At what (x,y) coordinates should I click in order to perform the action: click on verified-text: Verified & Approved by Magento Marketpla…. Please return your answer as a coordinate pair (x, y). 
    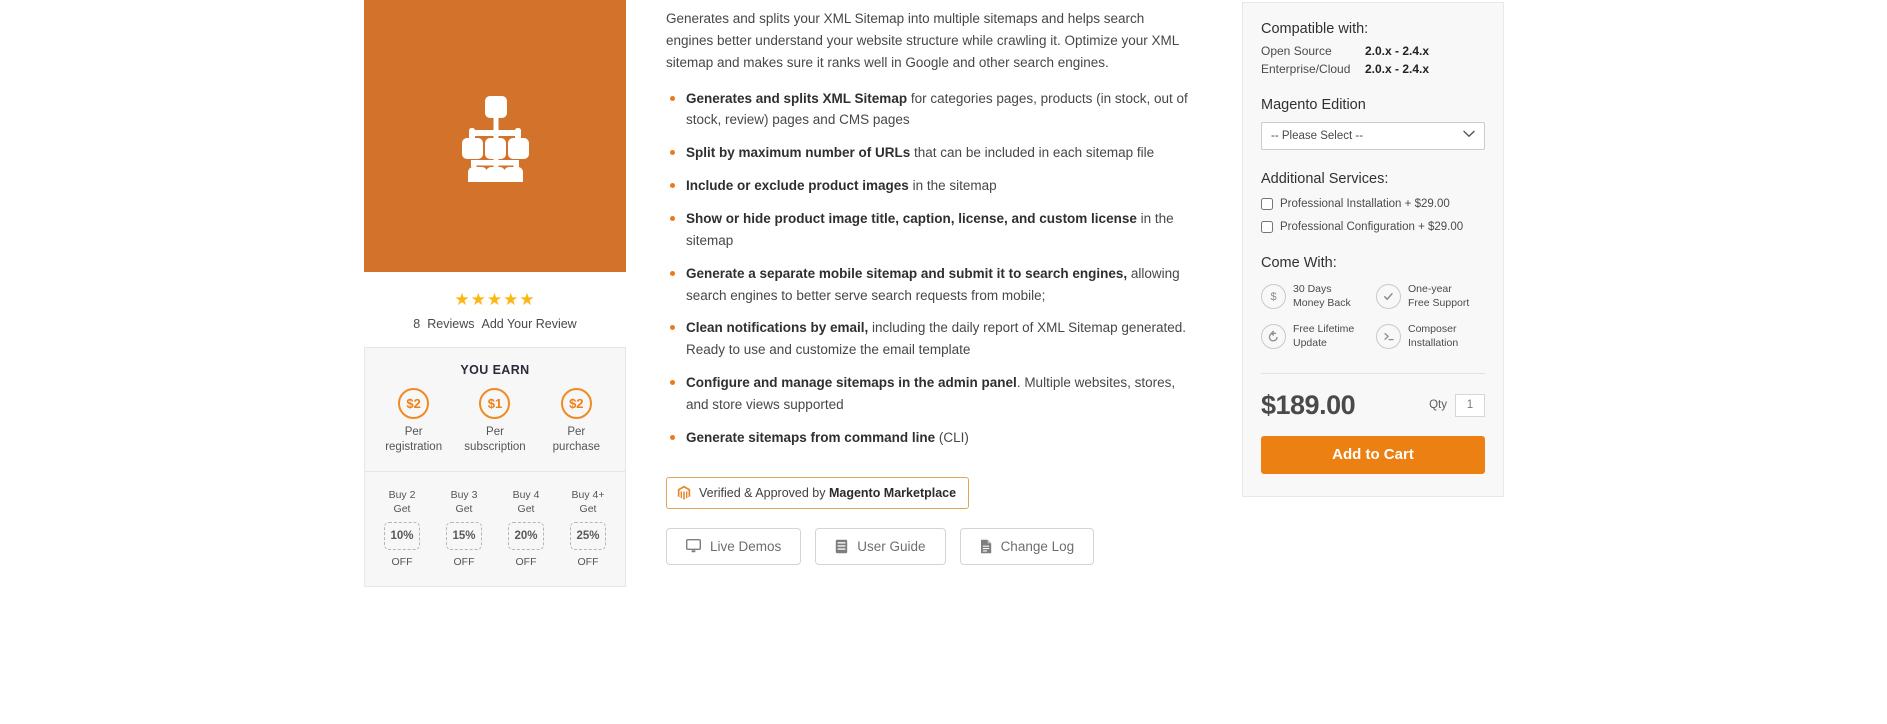
    Looking at the image, I should click on (827, 493).